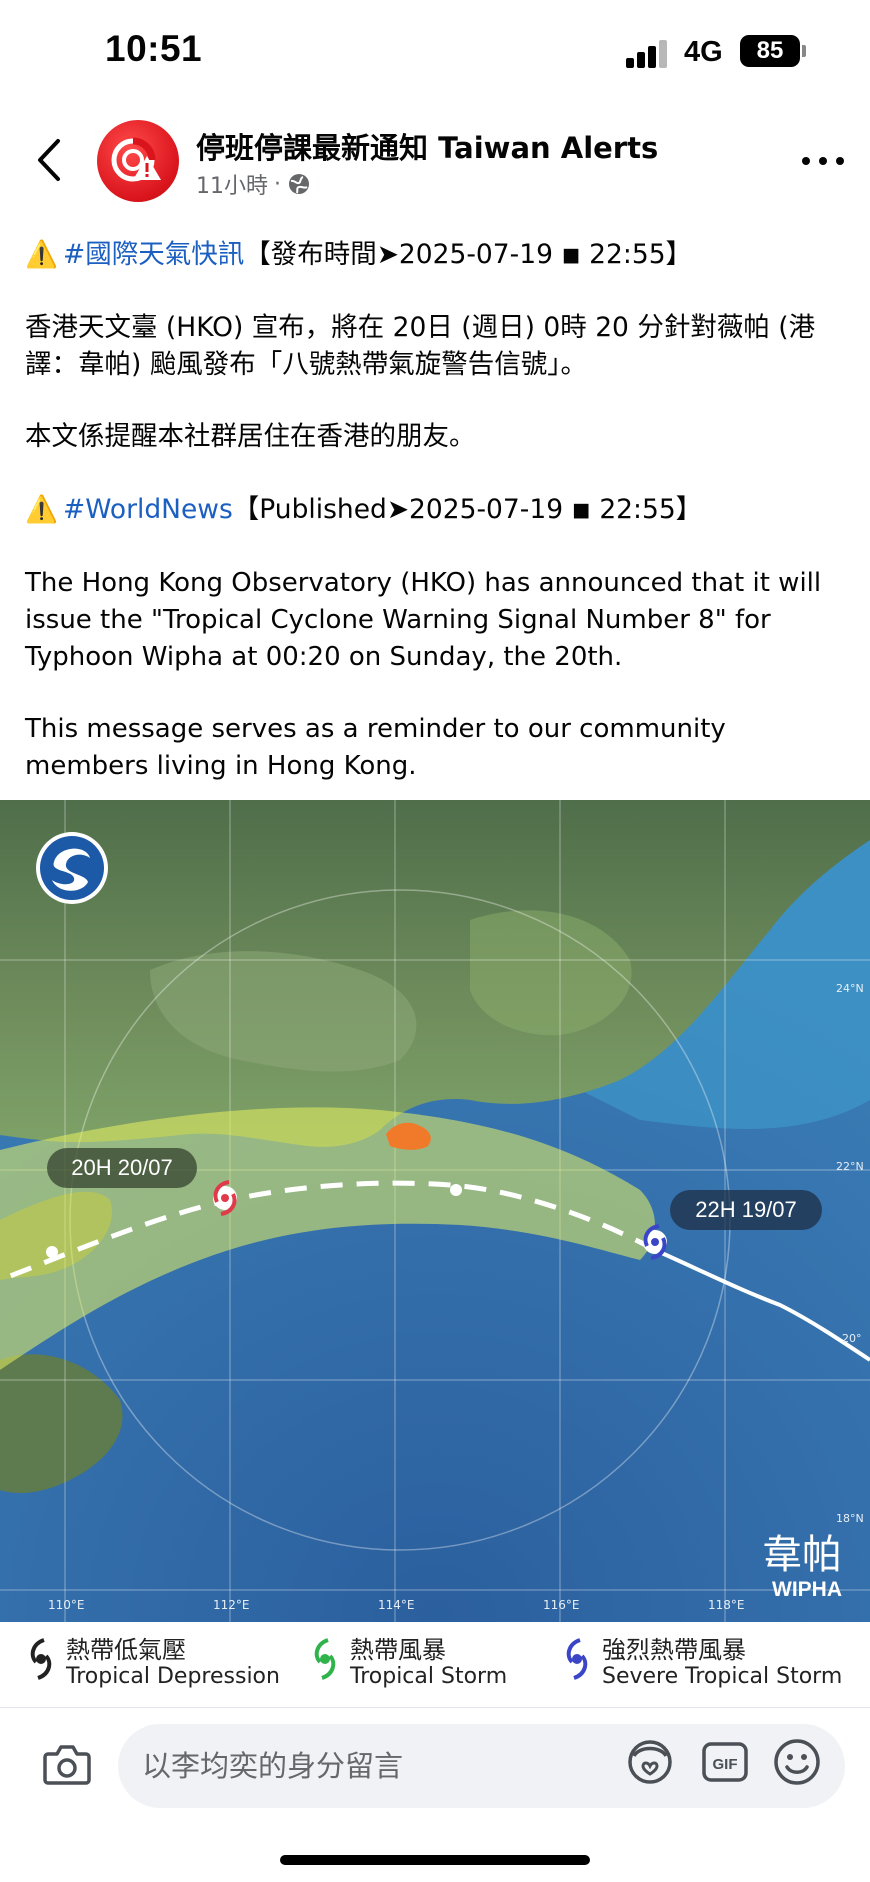 The height and width of the screenshot is (1882, 870). I want to click on camera-icon, so click(67, 1765).